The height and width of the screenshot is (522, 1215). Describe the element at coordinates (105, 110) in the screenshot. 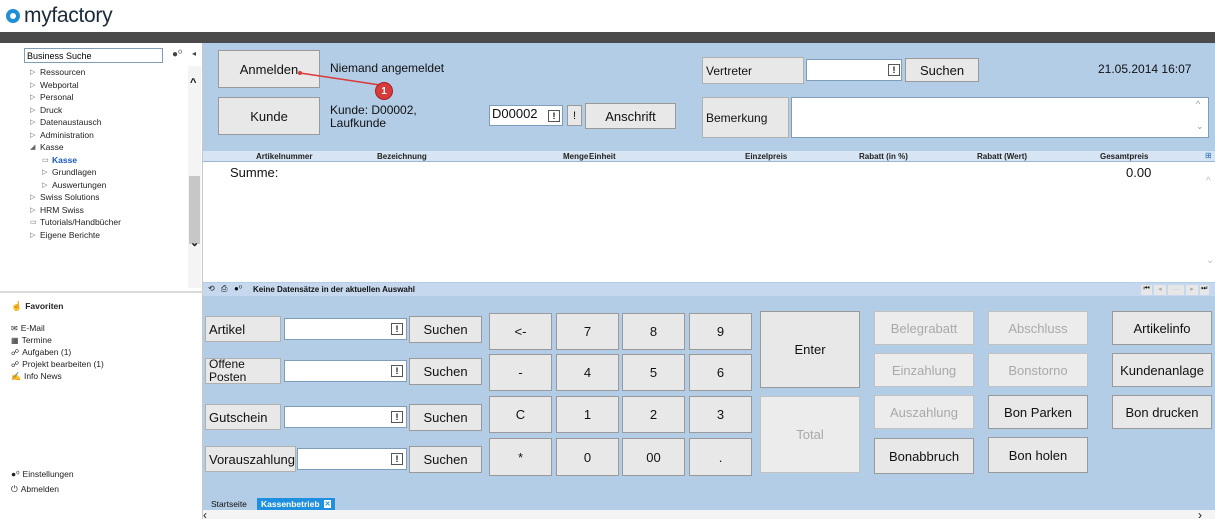

I see `tree-item: ▷ Druck` at that location.